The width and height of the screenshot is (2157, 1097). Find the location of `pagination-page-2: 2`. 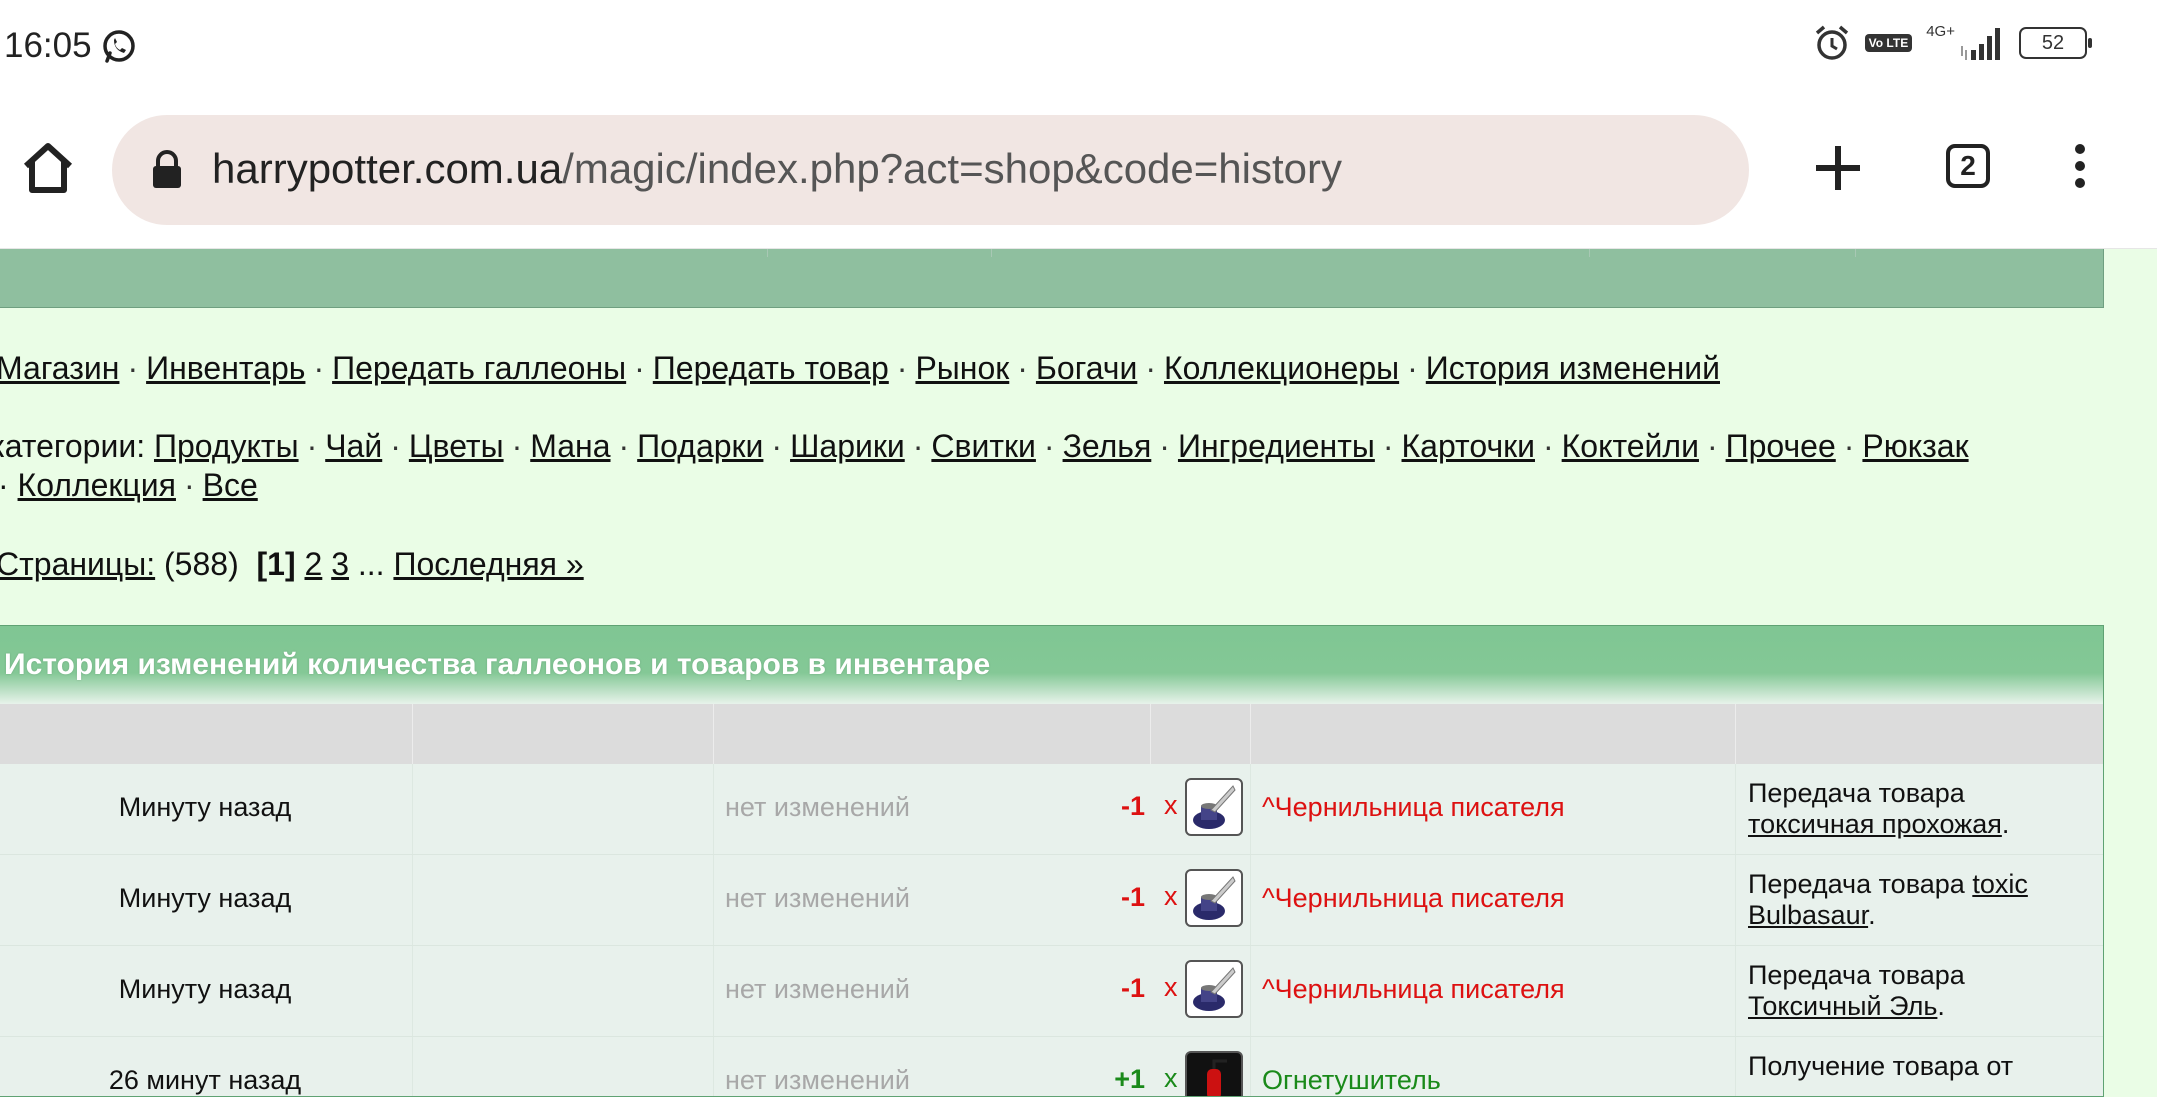

pagination-page-2: 2 is located at coordinates (314, 564).